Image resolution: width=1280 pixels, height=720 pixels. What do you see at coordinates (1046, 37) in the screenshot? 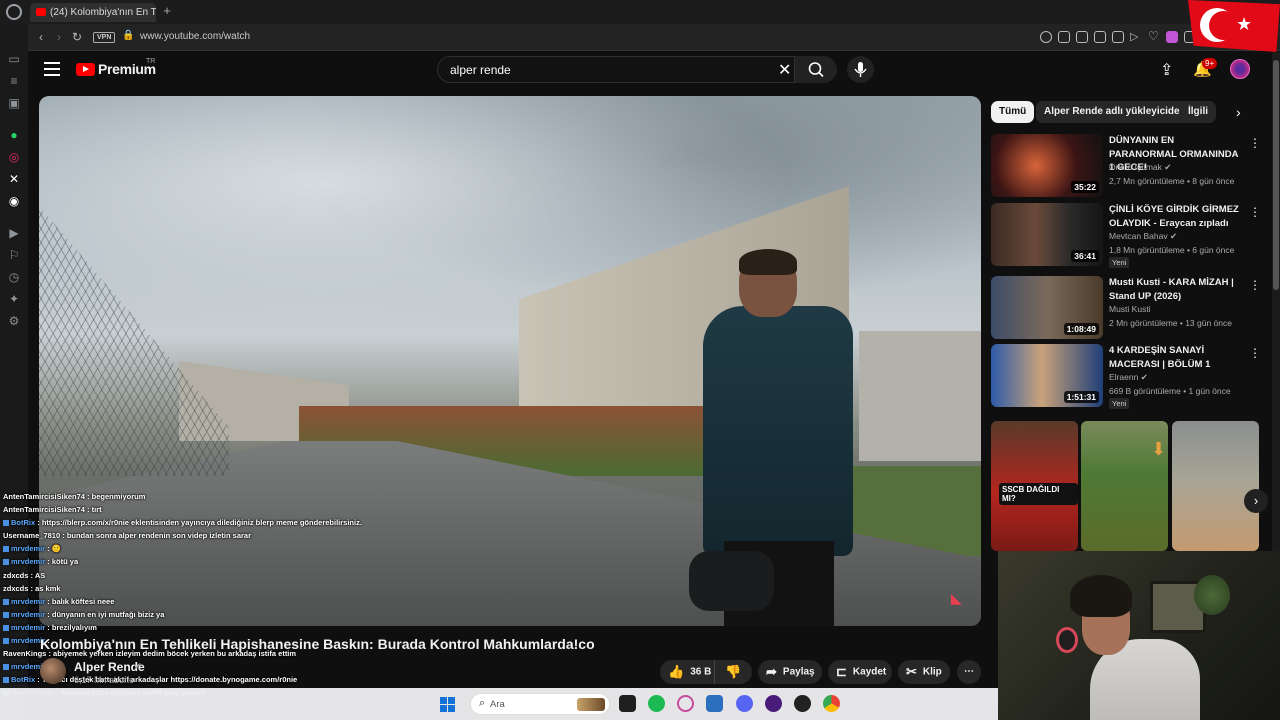
I see `emoji-icon` at bounding box center [1046, 37].